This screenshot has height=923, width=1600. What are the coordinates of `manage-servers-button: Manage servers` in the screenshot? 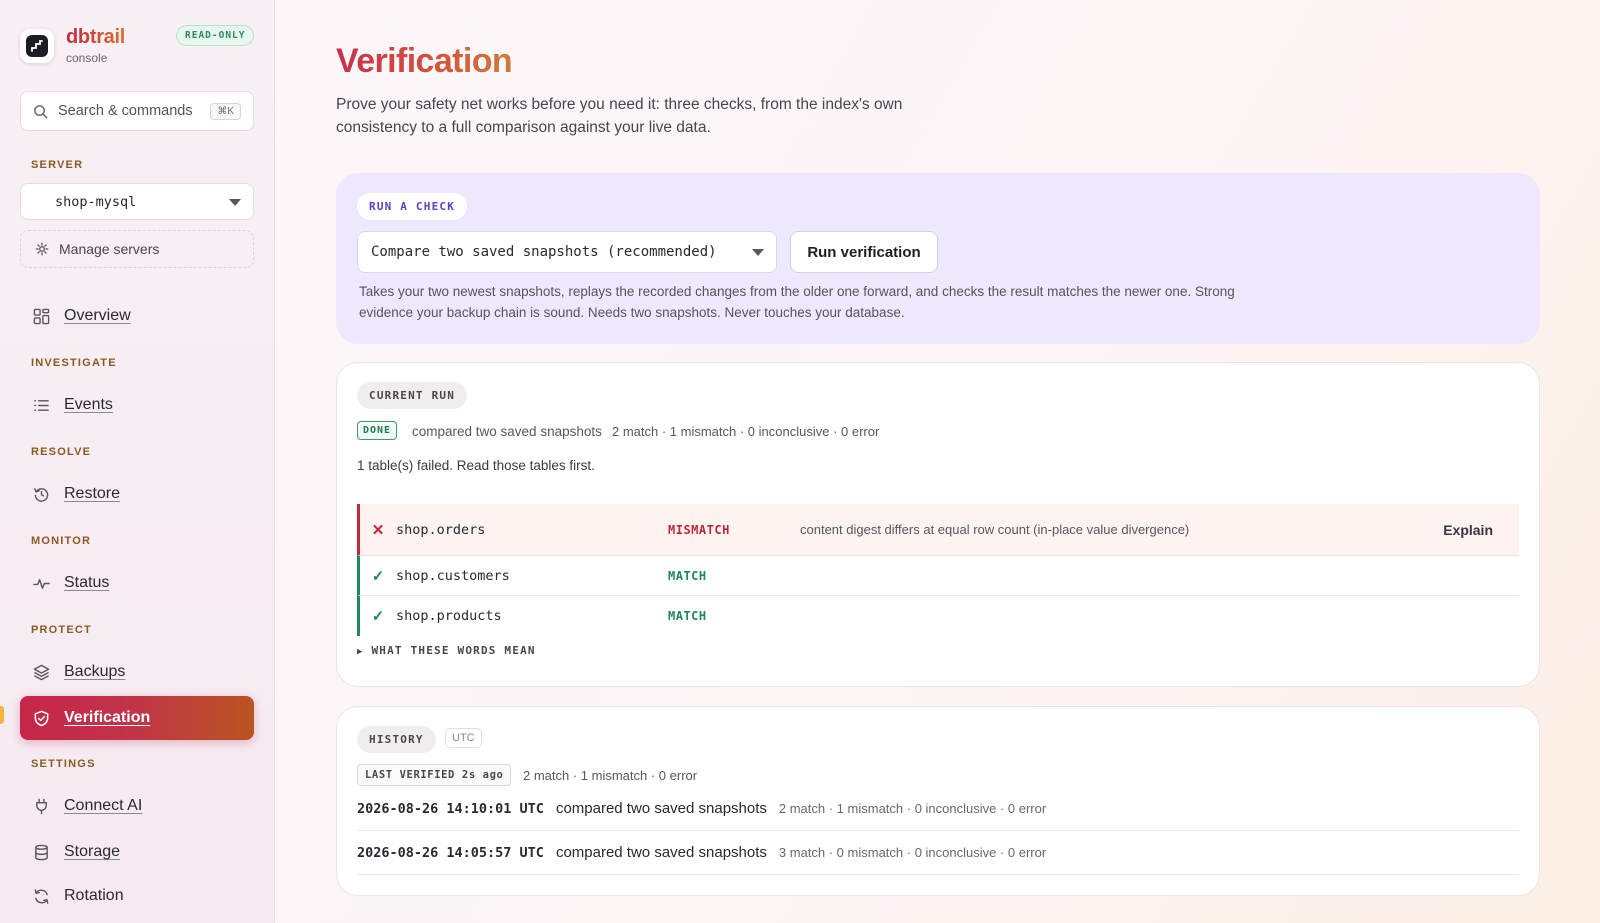 It's located at (137, 249).